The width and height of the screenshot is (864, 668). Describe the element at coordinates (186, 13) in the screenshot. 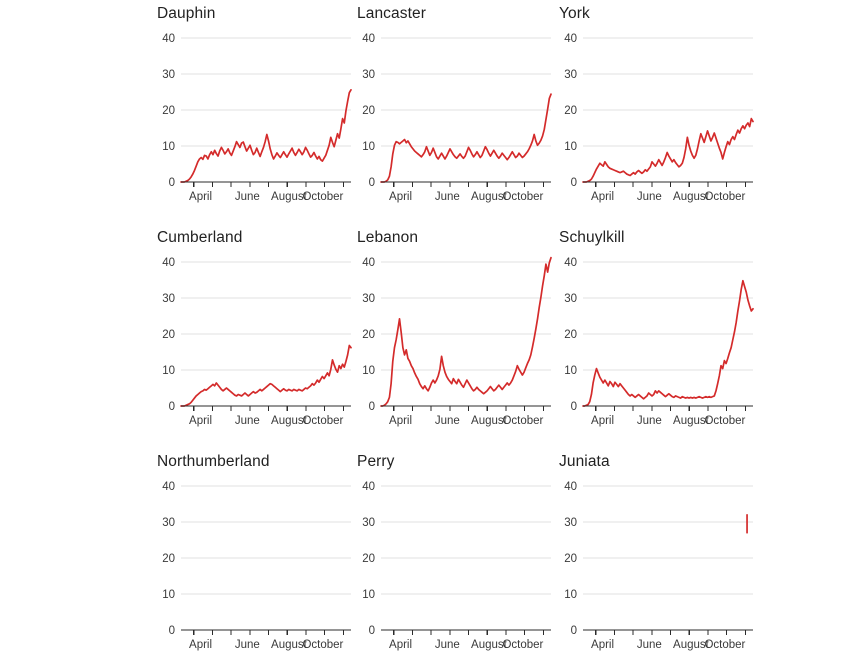

I see `panel-title: Dauphin` at that location.